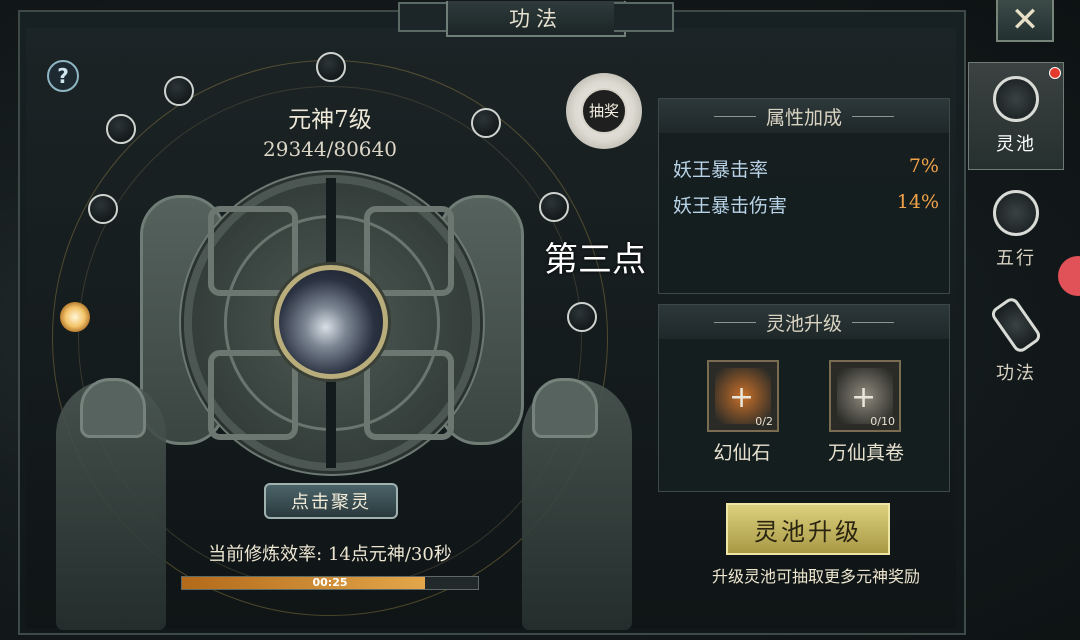 The image size is (1080, 640). What do you see at coordinates (1016, 373) in the screenshot?
I see `tab-label: 功法` at bounding box center [1016, 373].